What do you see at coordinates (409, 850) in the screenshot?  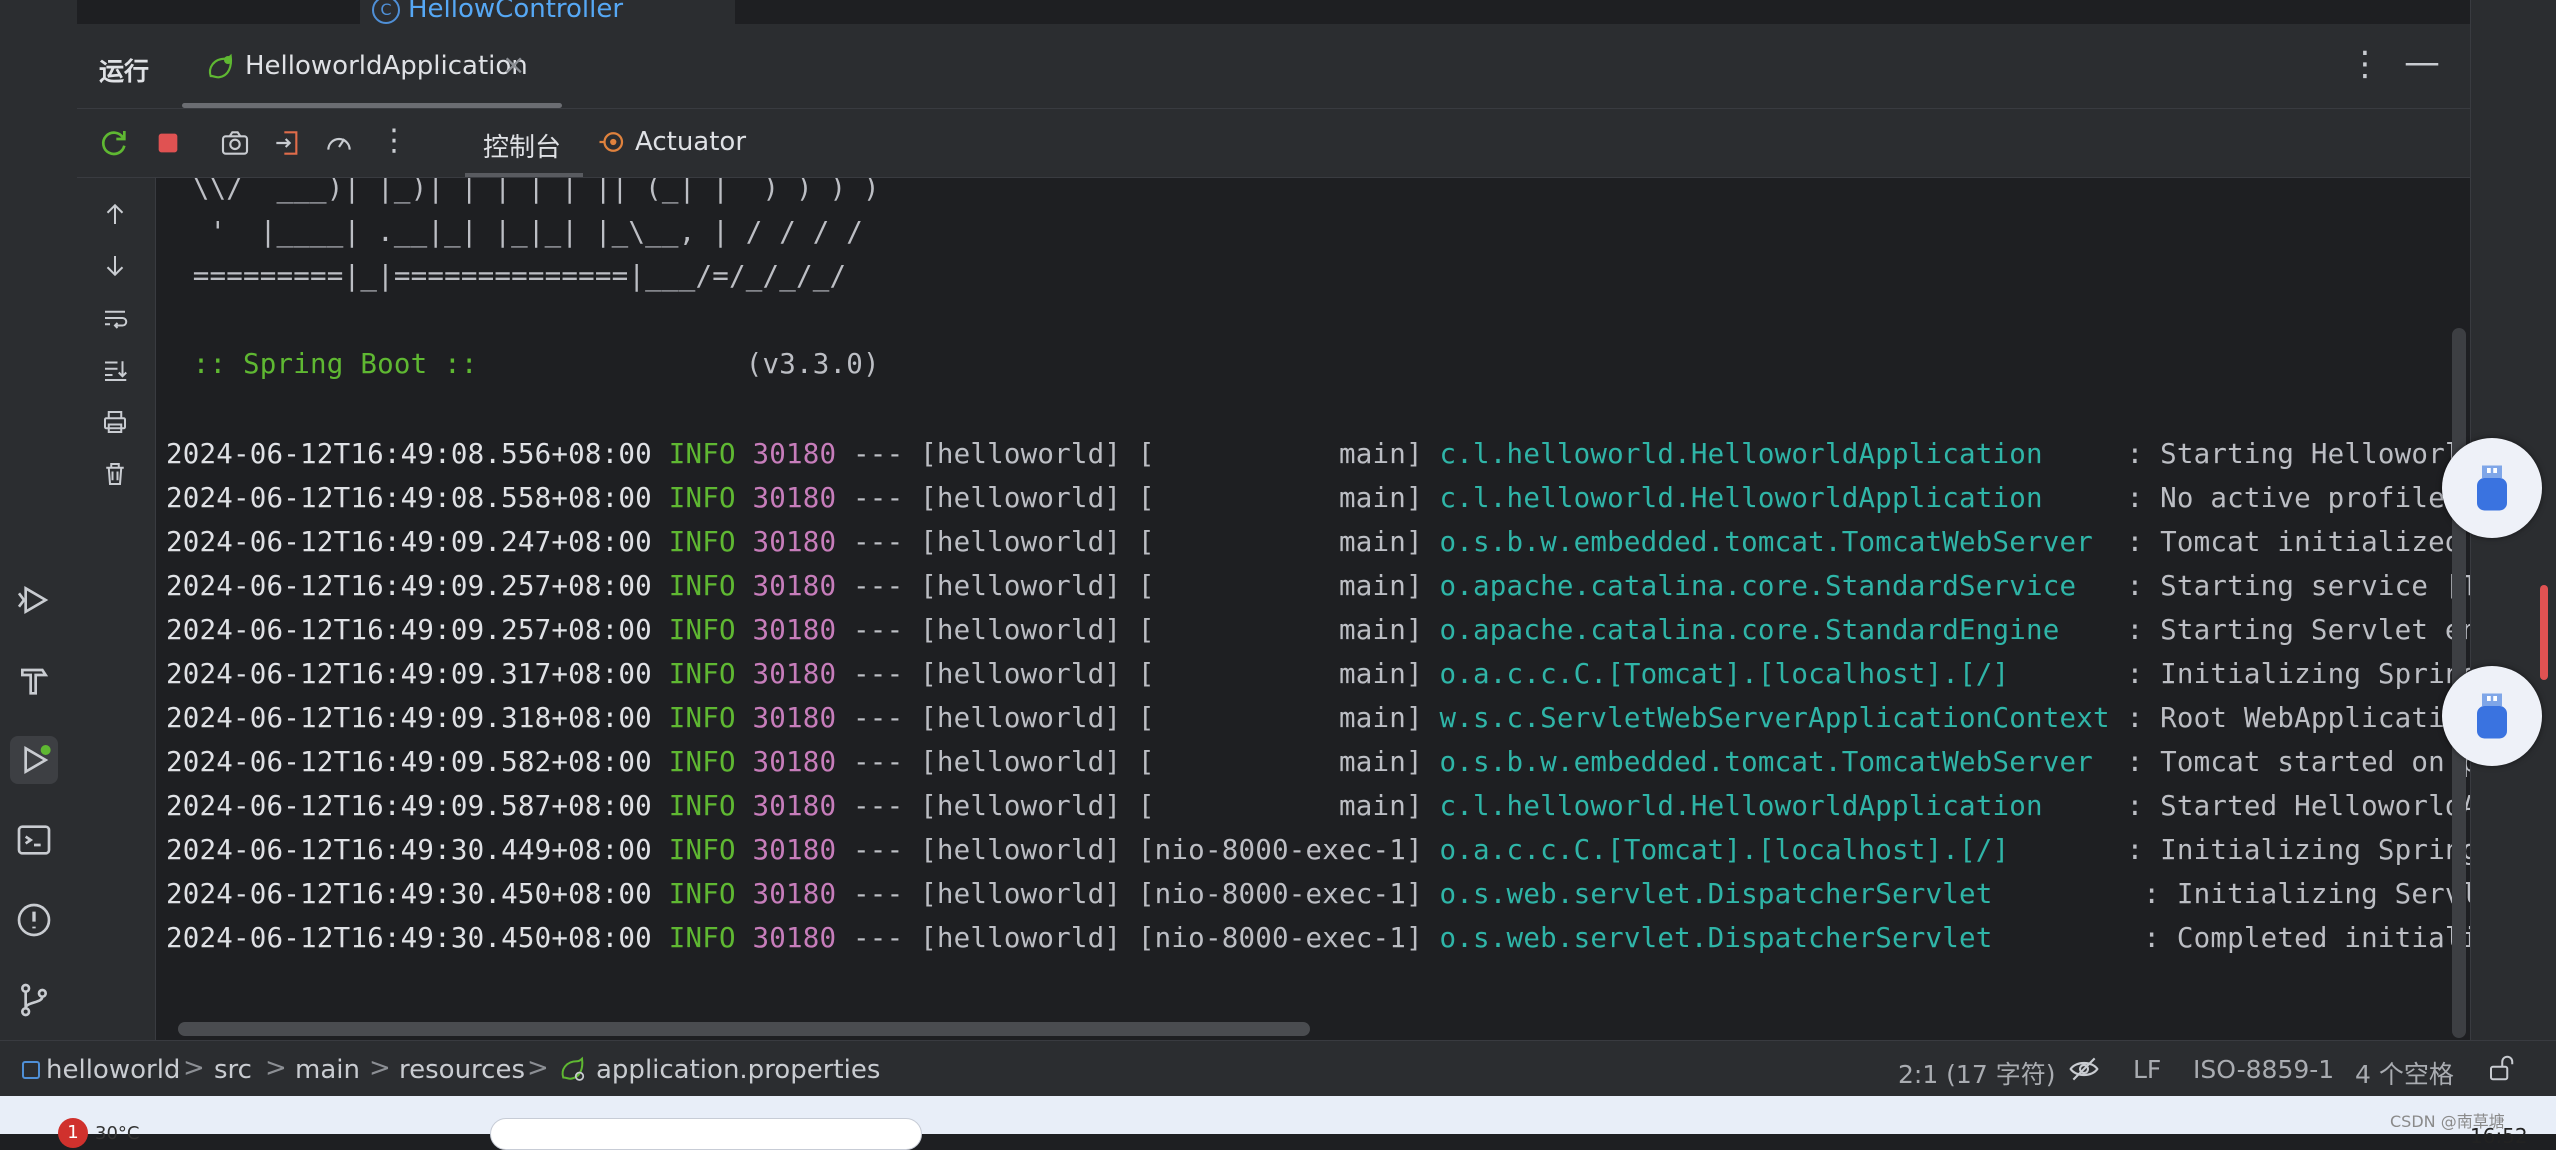 I see `log-timestamp: 2024-06-12T16:49:30.449+08:00` at bounding box center [409, 850].